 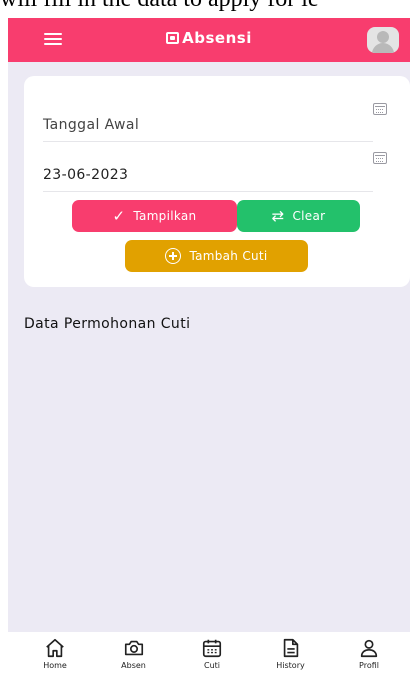 I want to click on start-date-field: Tanggal Awal, so click(x=208, y=119).